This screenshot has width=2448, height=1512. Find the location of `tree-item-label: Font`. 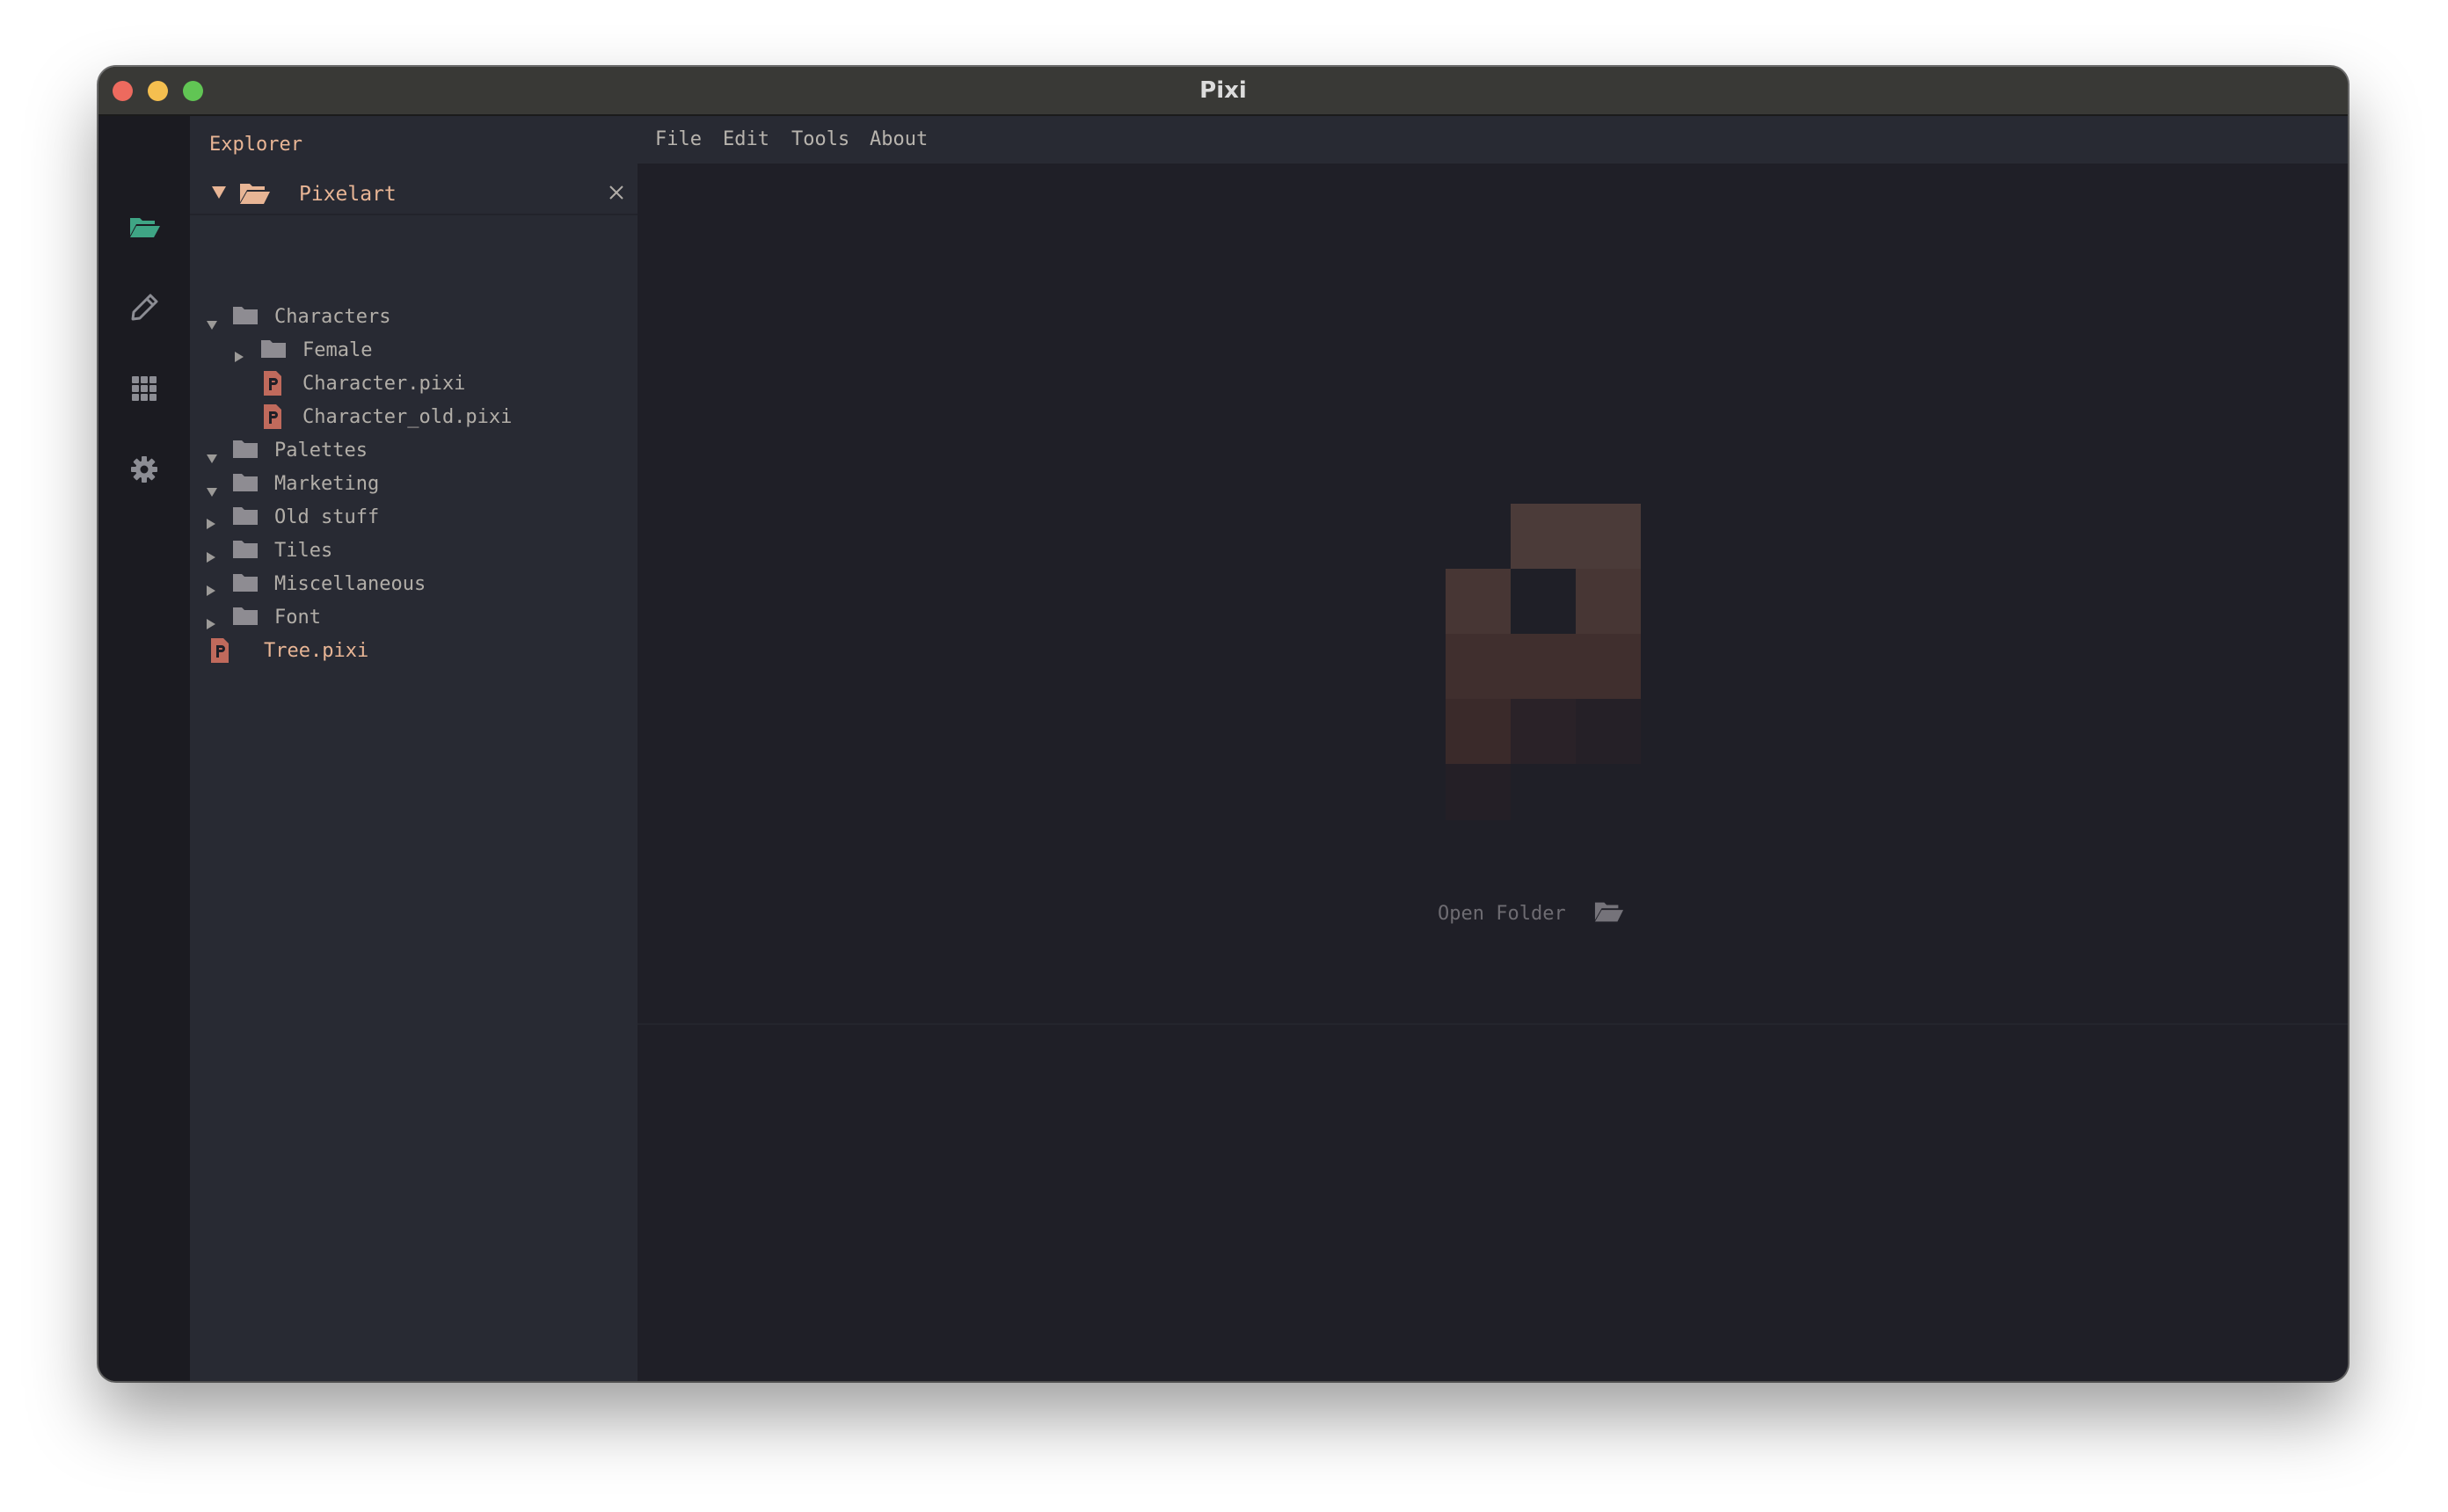

tree-item-label: Font is located at coordinates (297, 618).